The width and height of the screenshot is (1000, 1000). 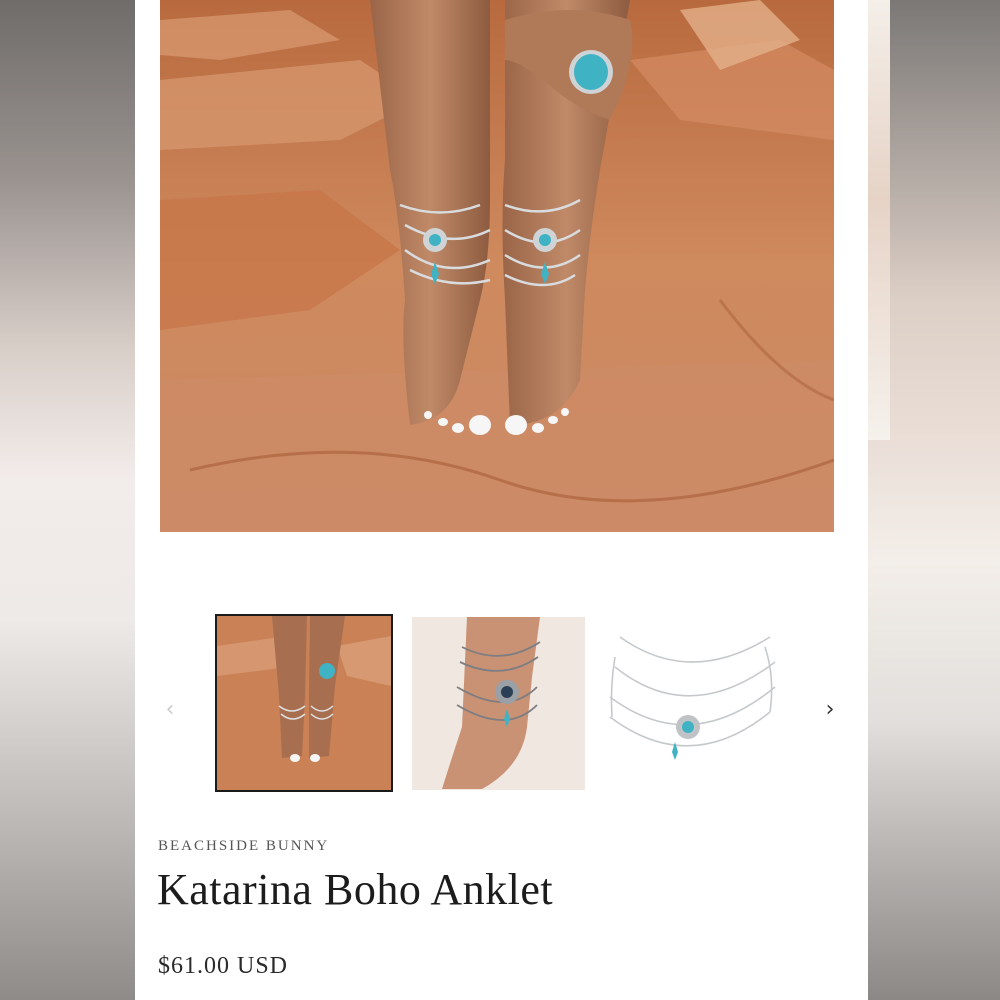 What do you see at coordinates (830, 710) in the screenshot?
I see `chevron-right-icon: ›` at bounding box center [830, 710].